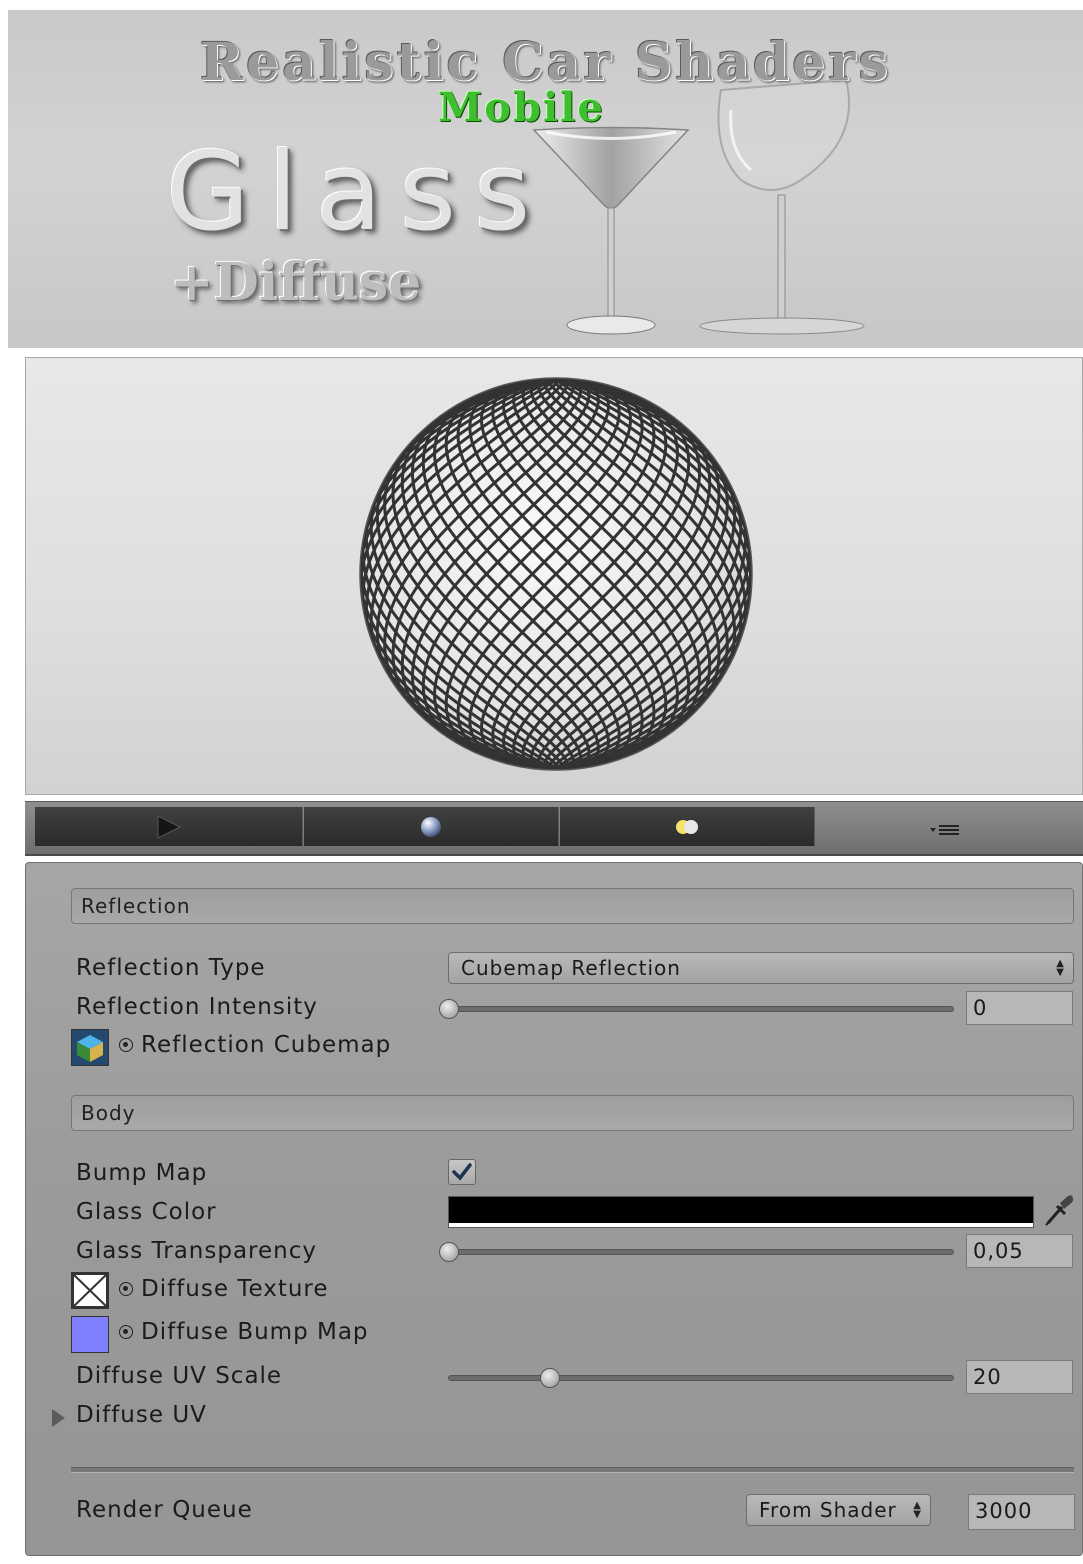 This screenshot has height=1564, width=1083. I want to click on diffuse-uv-scale-slider, so click(701, 1378).